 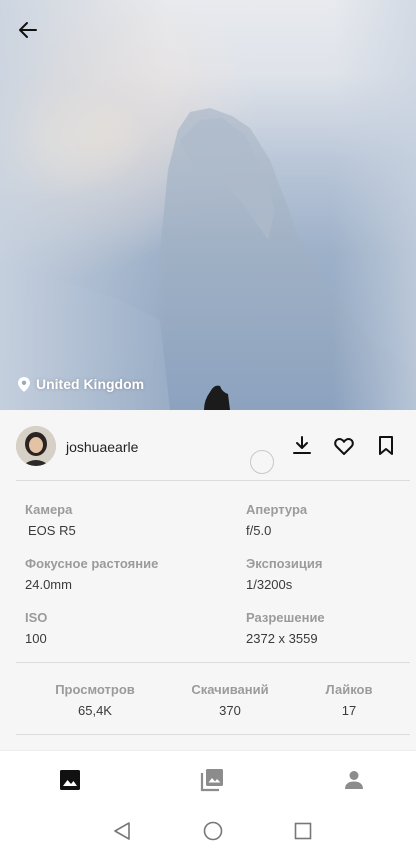 I want to click on exif-resolution-label: Разрешение, so click(x=285, y=617).